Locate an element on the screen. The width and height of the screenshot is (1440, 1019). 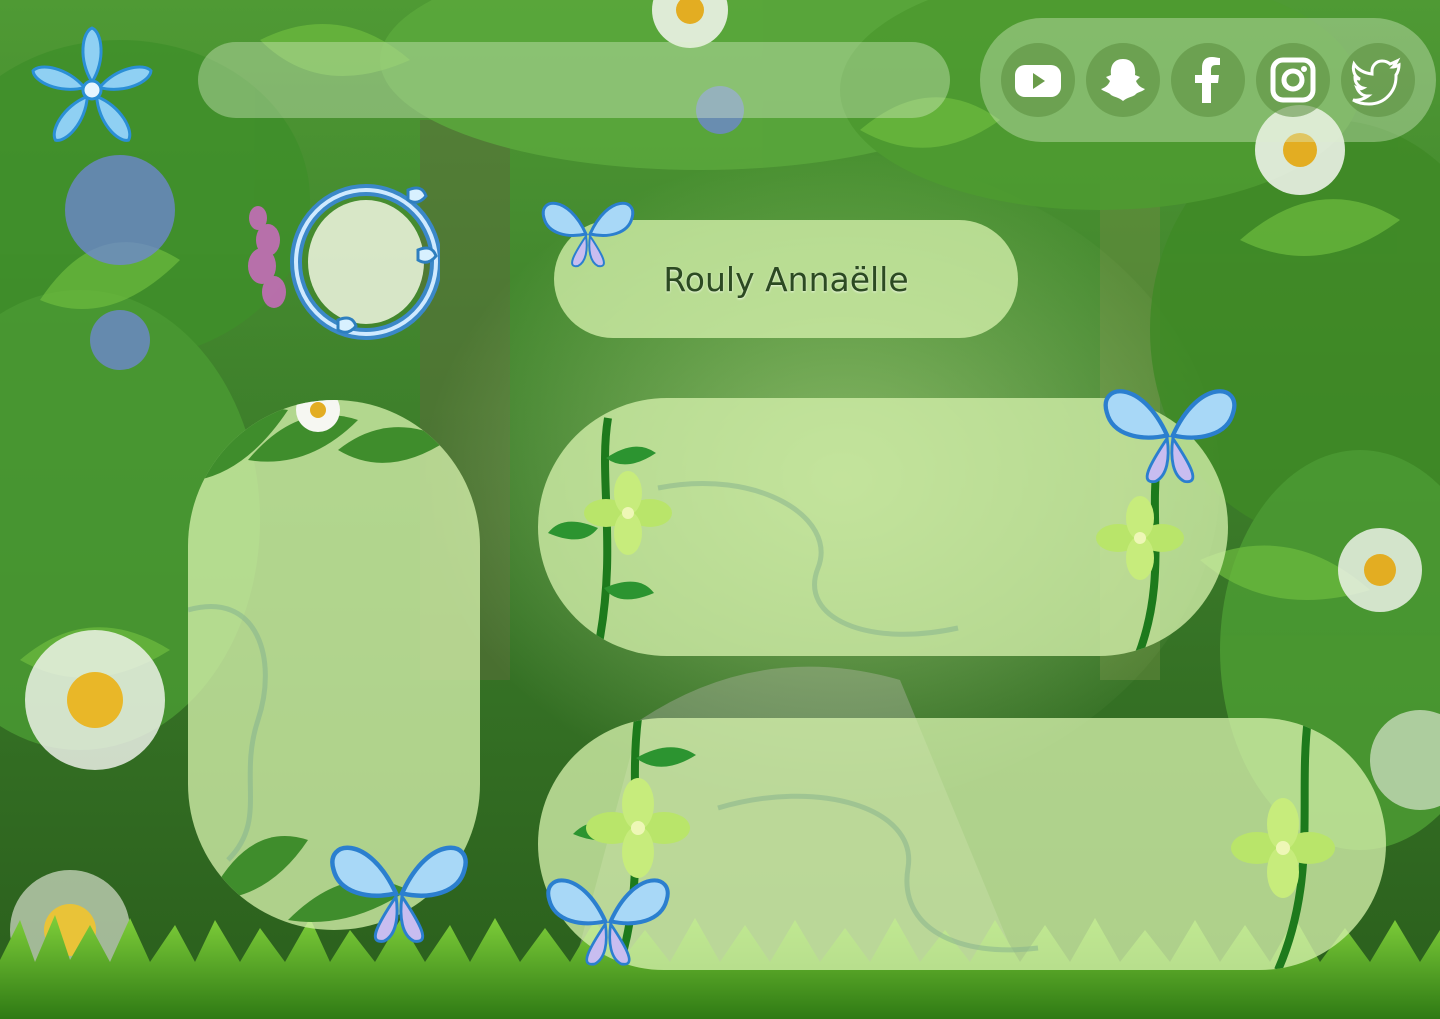
blue-flower-icon is located at coordinates (92, 84).